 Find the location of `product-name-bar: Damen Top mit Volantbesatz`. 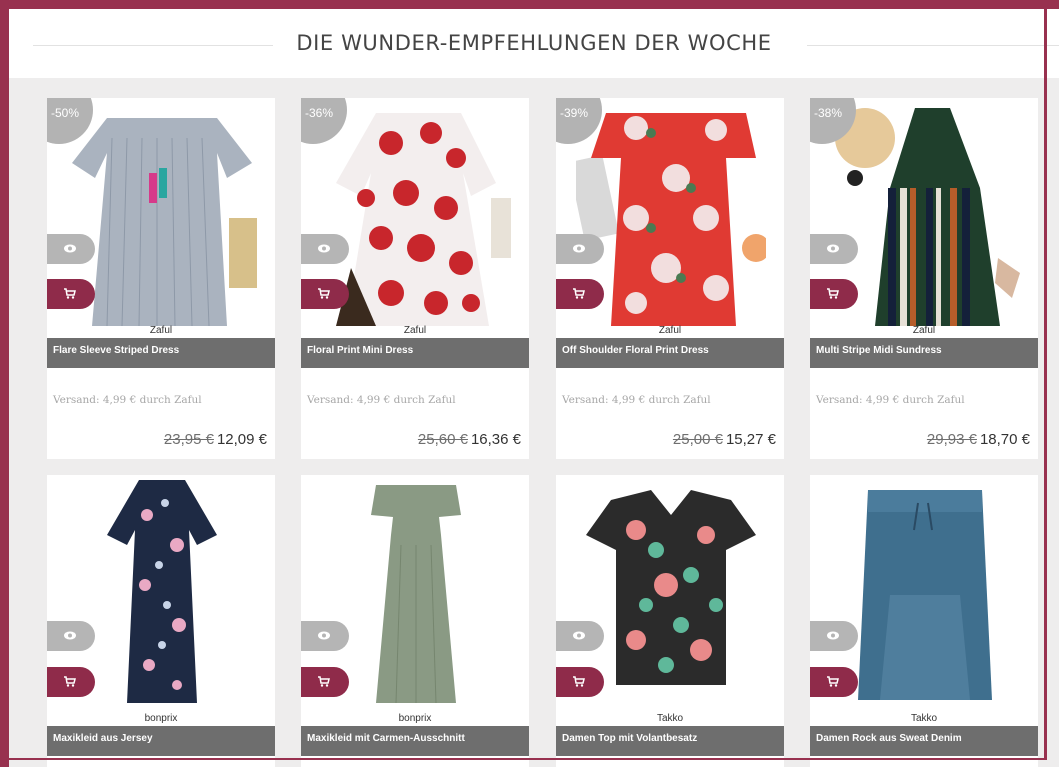

product-name-bar: Damen Top mit Volantbesatz is located at coordinates (670, 741).